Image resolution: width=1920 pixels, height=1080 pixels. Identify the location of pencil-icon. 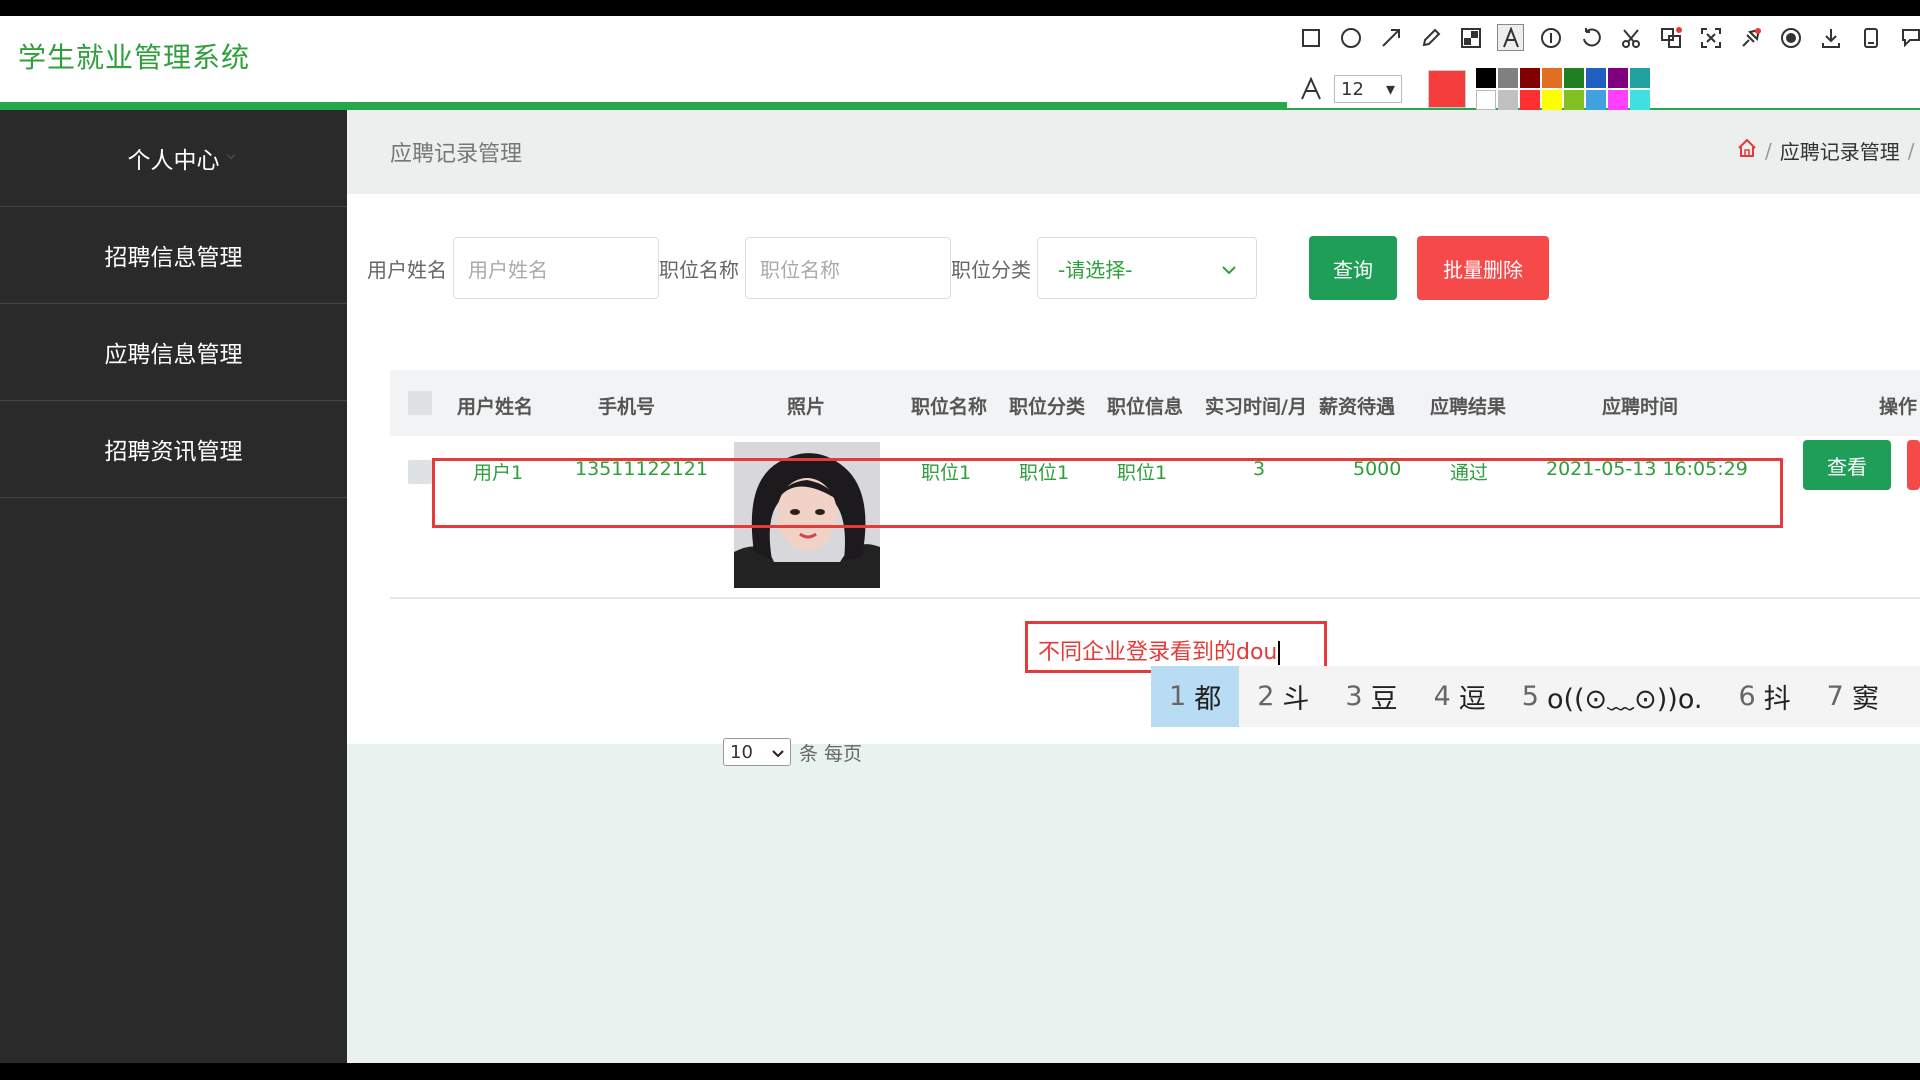
(1430, 37).